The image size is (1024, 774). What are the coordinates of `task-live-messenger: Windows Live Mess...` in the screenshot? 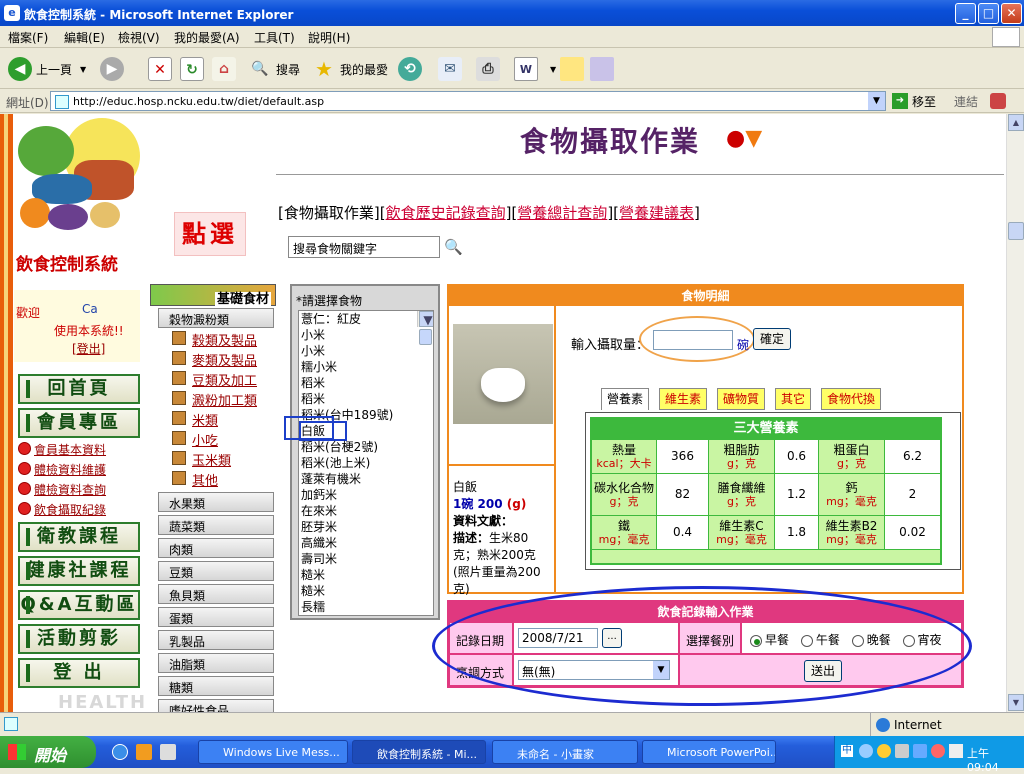 It's located at (273, 752).